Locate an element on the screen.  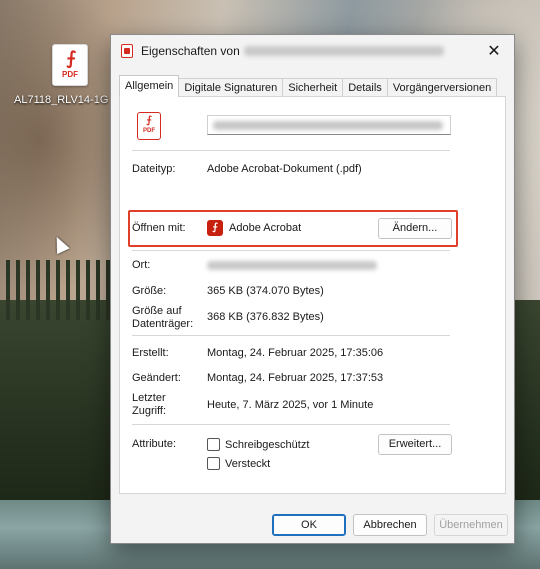
versteckt-label: Versteckt is located at coordinates (247, 464).